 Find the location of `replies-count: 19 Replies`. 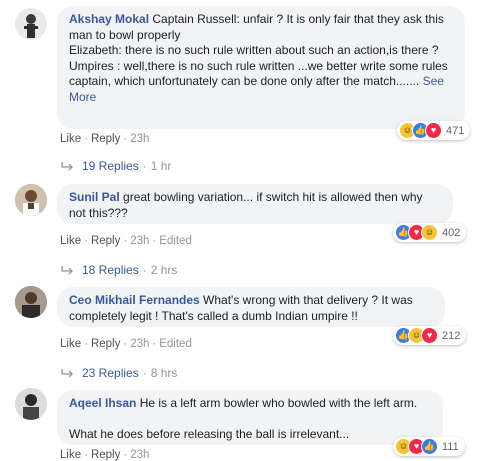

replies-count: 19 Replies is located at coordinates (110, 166).